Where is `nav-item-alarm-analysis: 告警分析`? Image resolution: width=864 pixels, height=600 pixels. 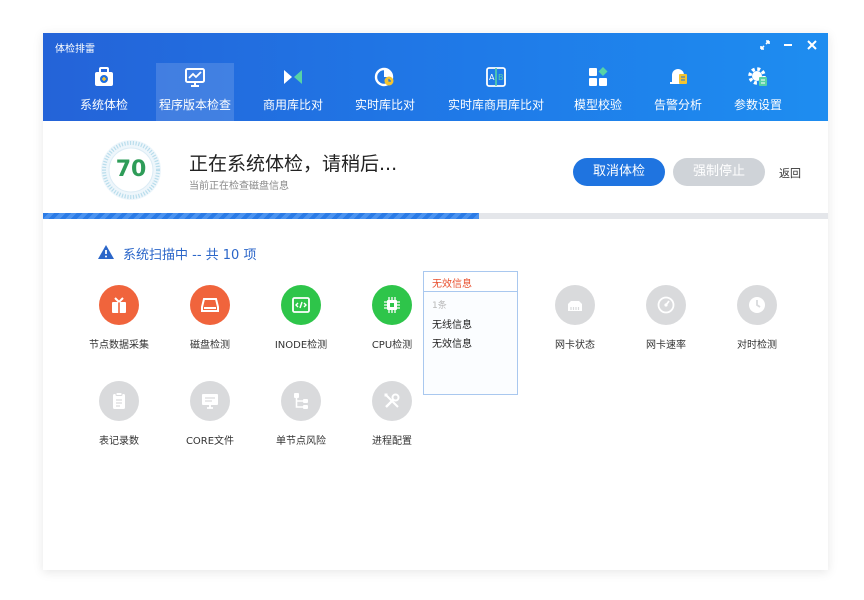 nav-item-alarm-analysis: 告警分析 is located at coordinates (678, 92).